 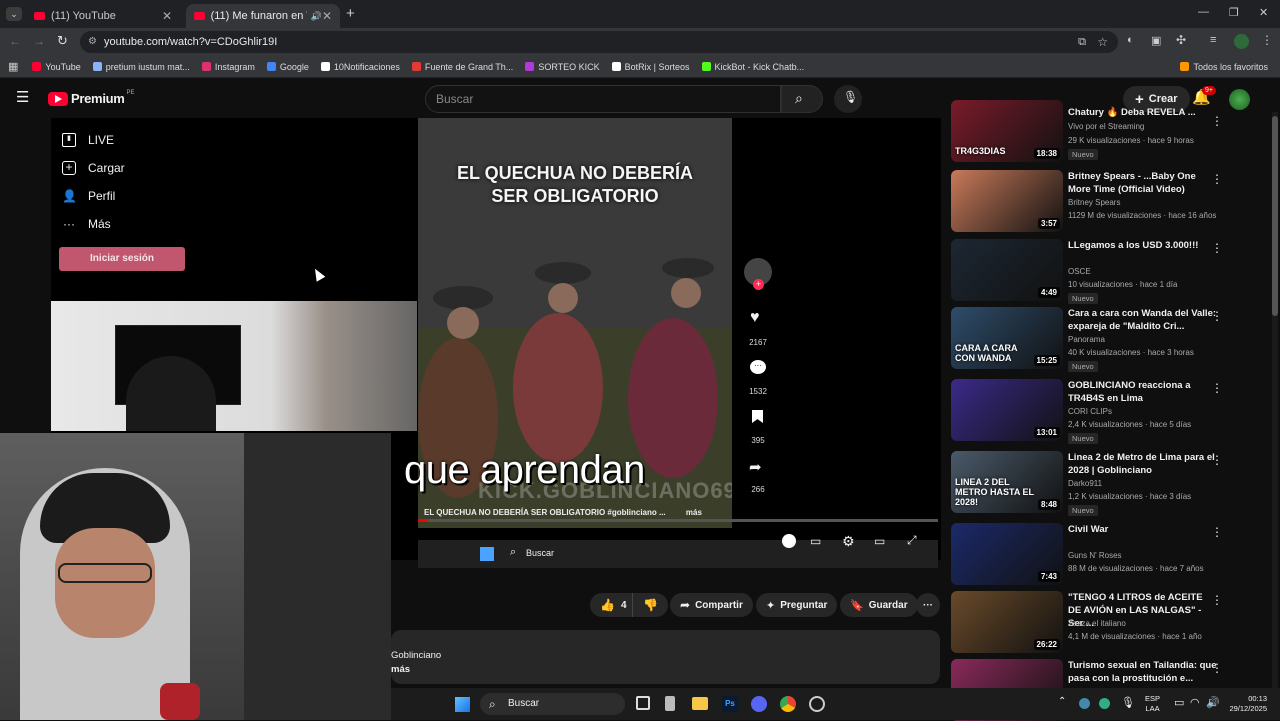 I want to click on network-icon: ▭, so click(x=1179, y=702).